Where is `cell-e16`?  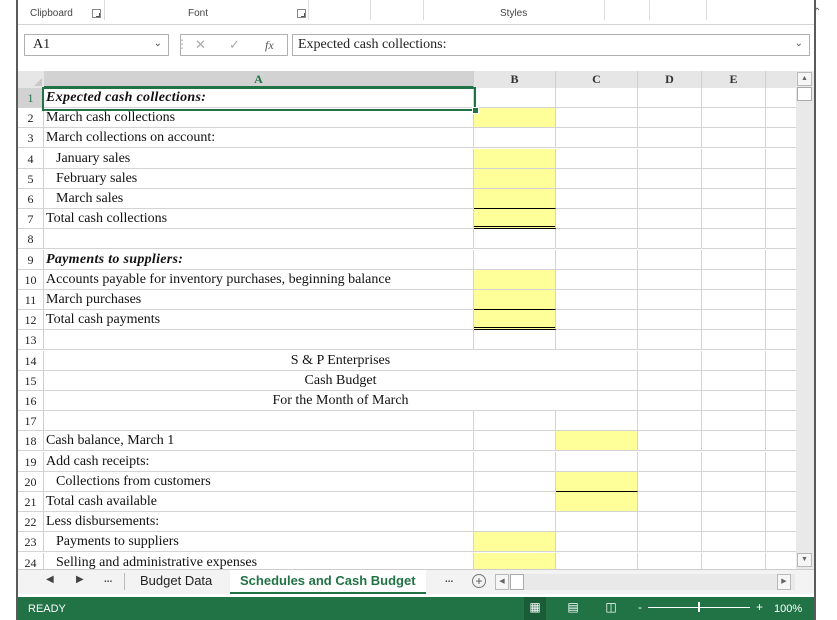 cell-e16 is located at coordinates (734, 401).